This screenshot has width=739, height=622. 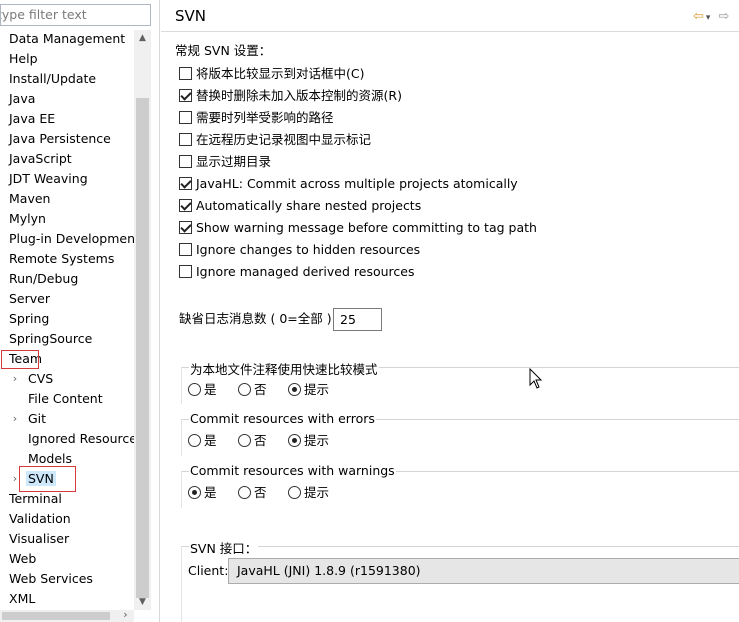 I want to click on history-navigation: ⇦ ▾ ⇨, so click(x=711, y=16).